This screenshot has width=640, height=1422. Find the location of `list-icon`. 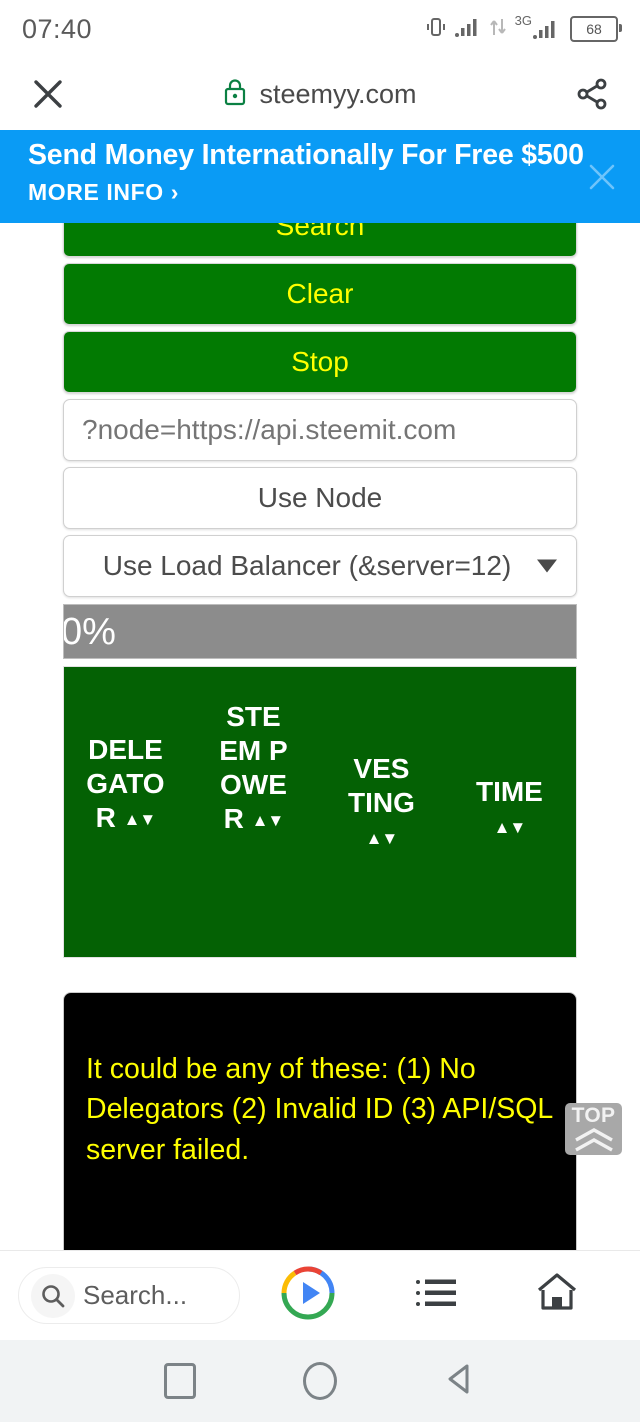

list-icon is located at coordinates (436, 1295).